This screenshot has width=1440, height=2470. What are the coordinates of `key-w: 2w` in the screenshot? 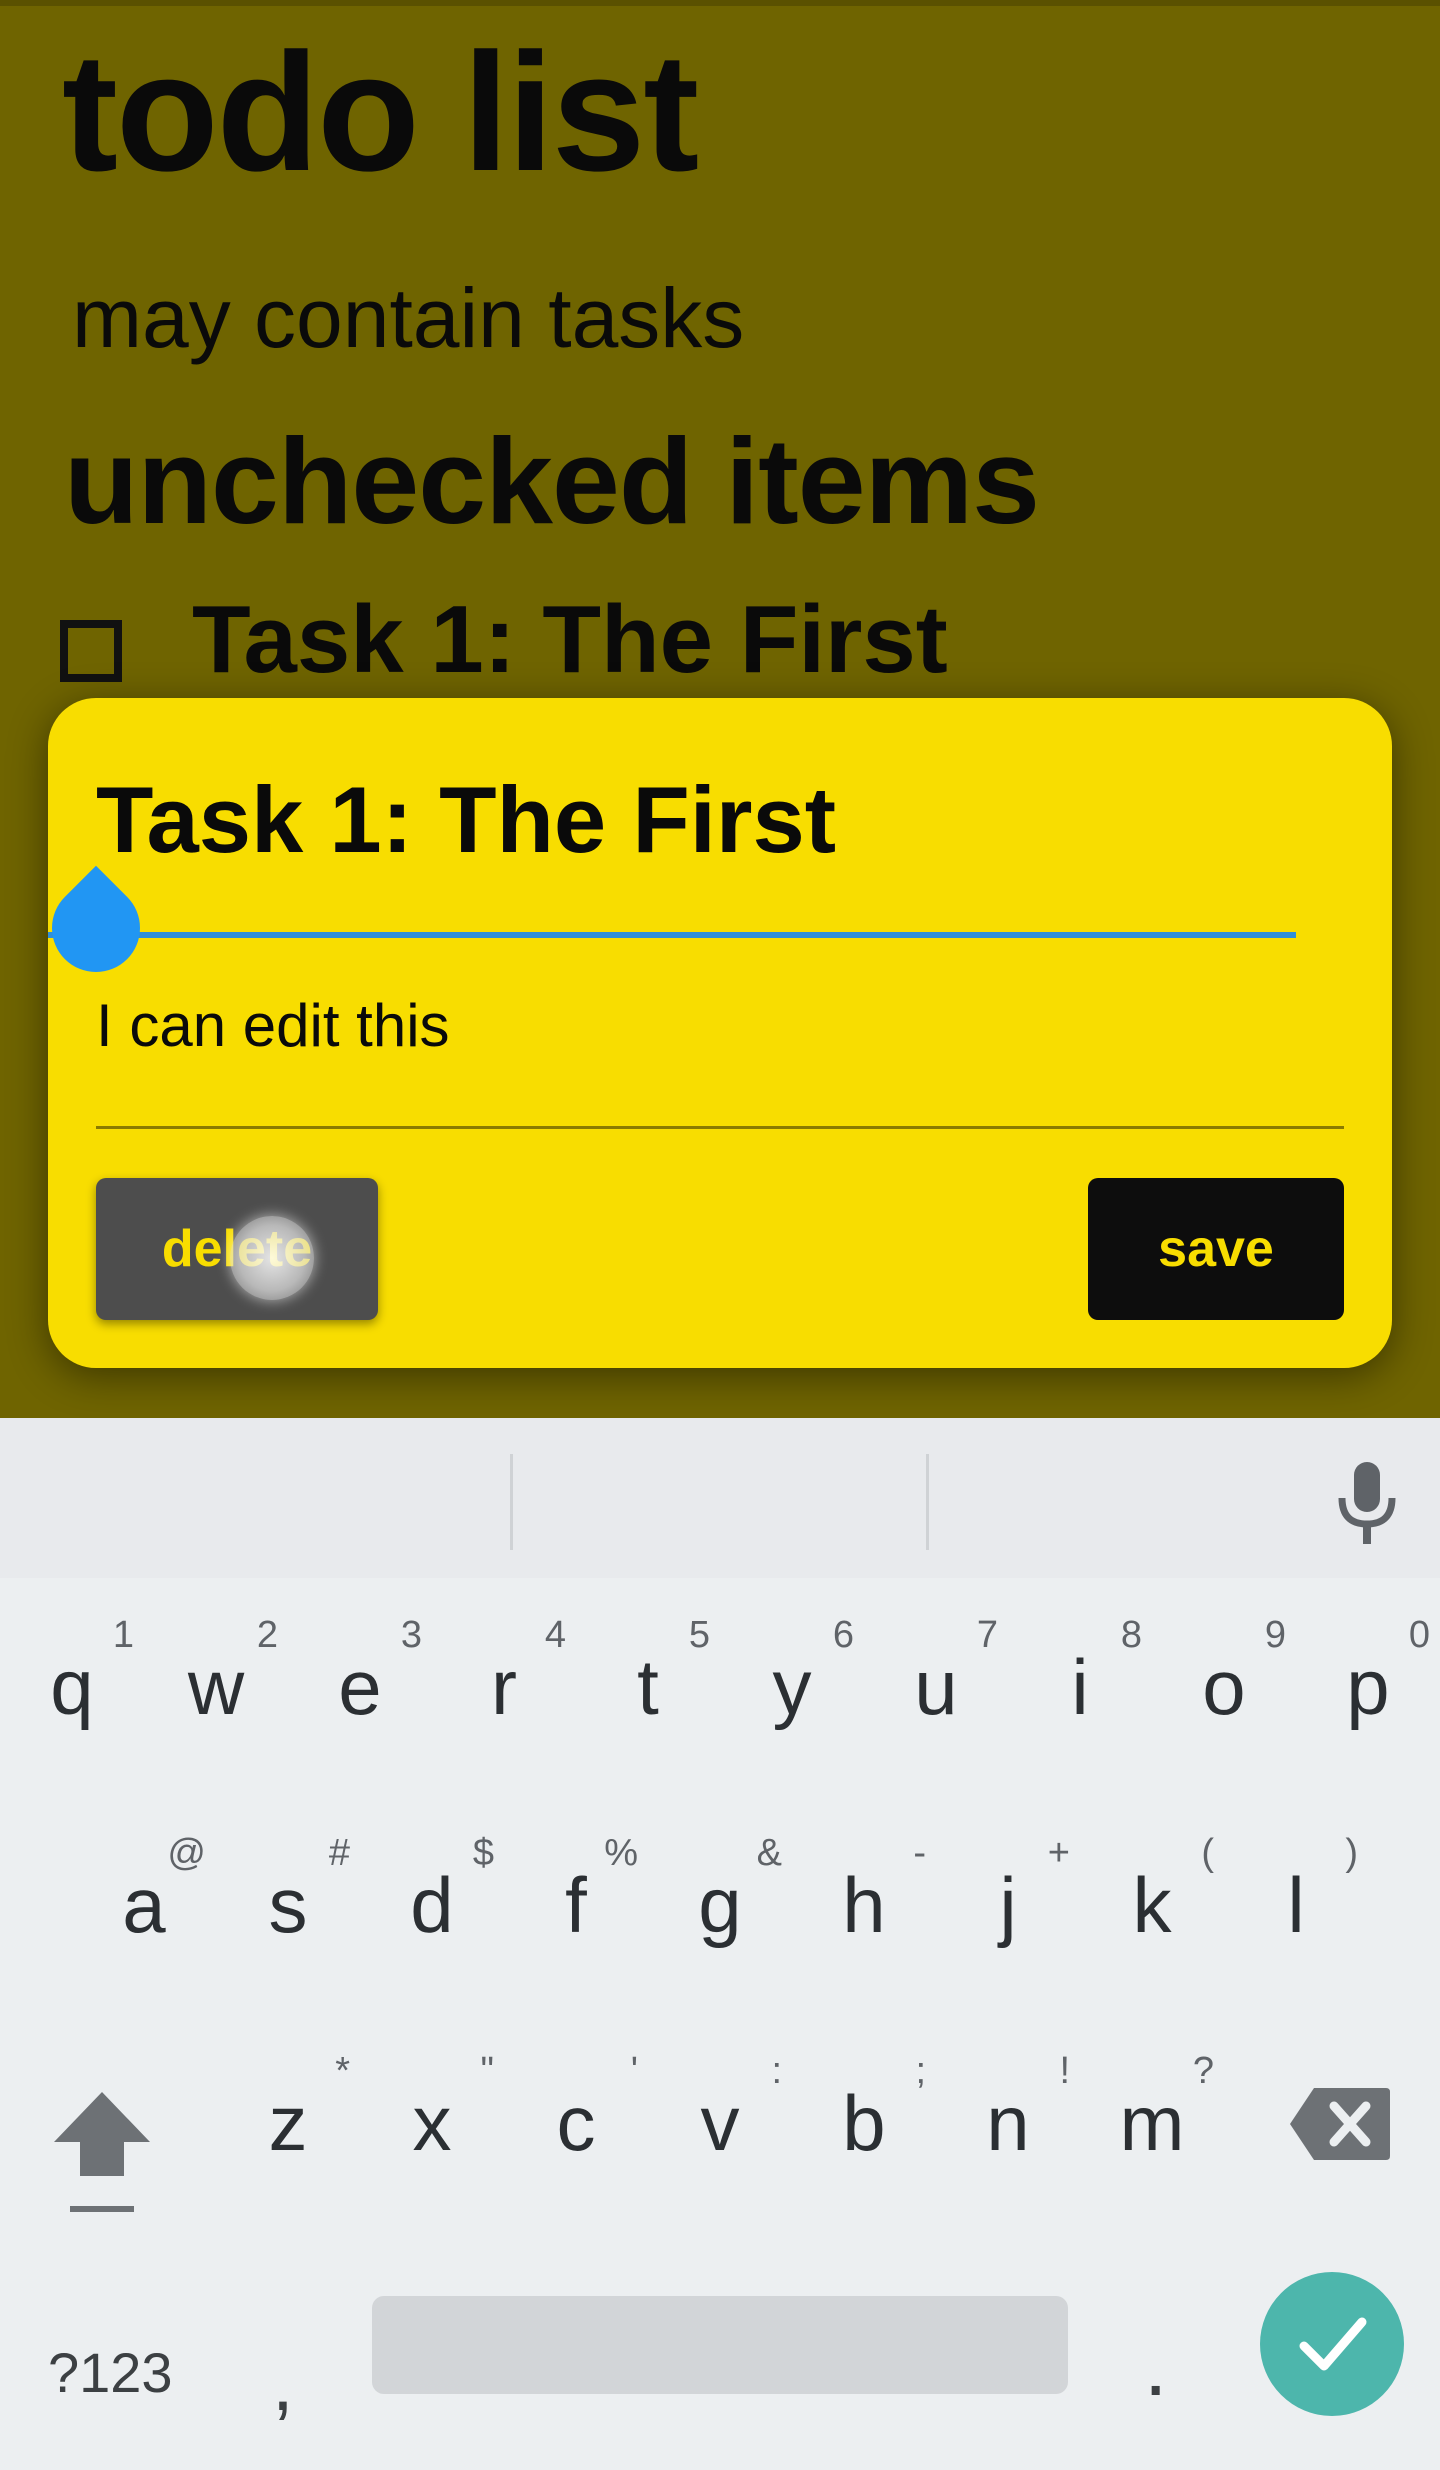 It's located at (216, 1688).